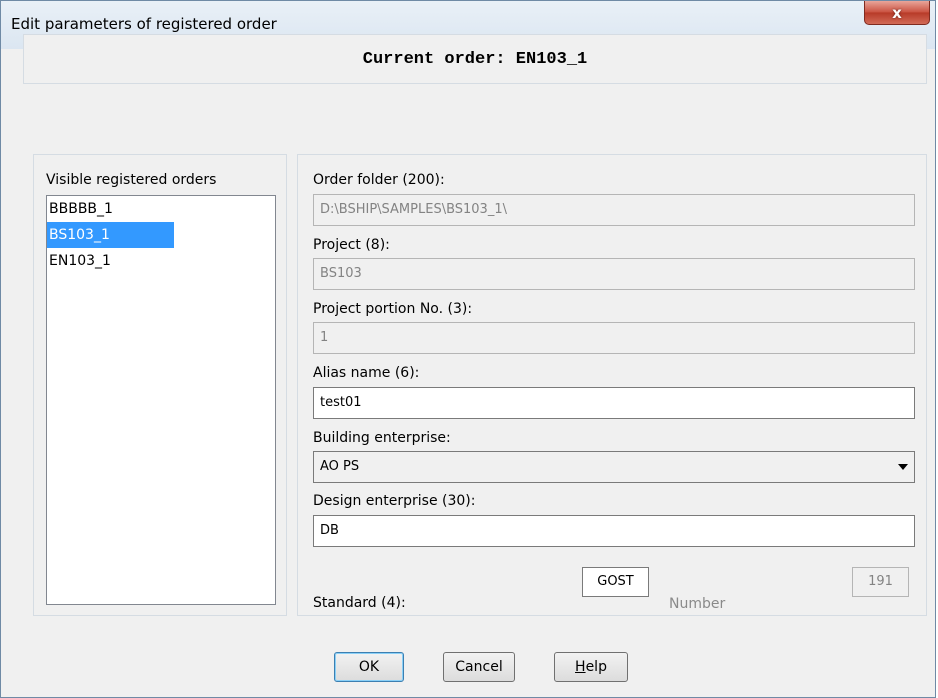  Describe the element at coordinates (596, 667) in the screenshot. I see `help-button-label: elp` at that location.